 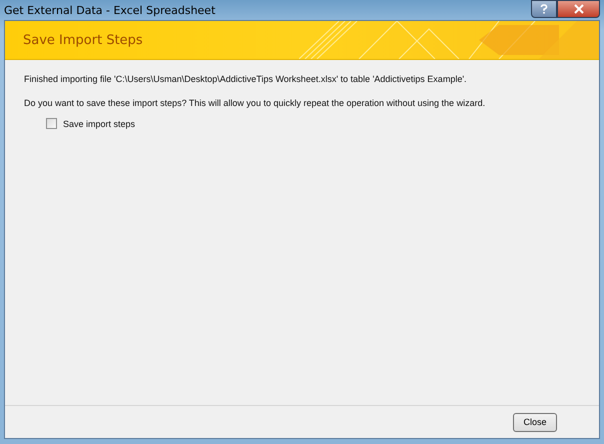 What do you see at coordinates (82, 40) in the screenshot?
I see `header-title: Save Import Steps` at bounding box center [82, 40].